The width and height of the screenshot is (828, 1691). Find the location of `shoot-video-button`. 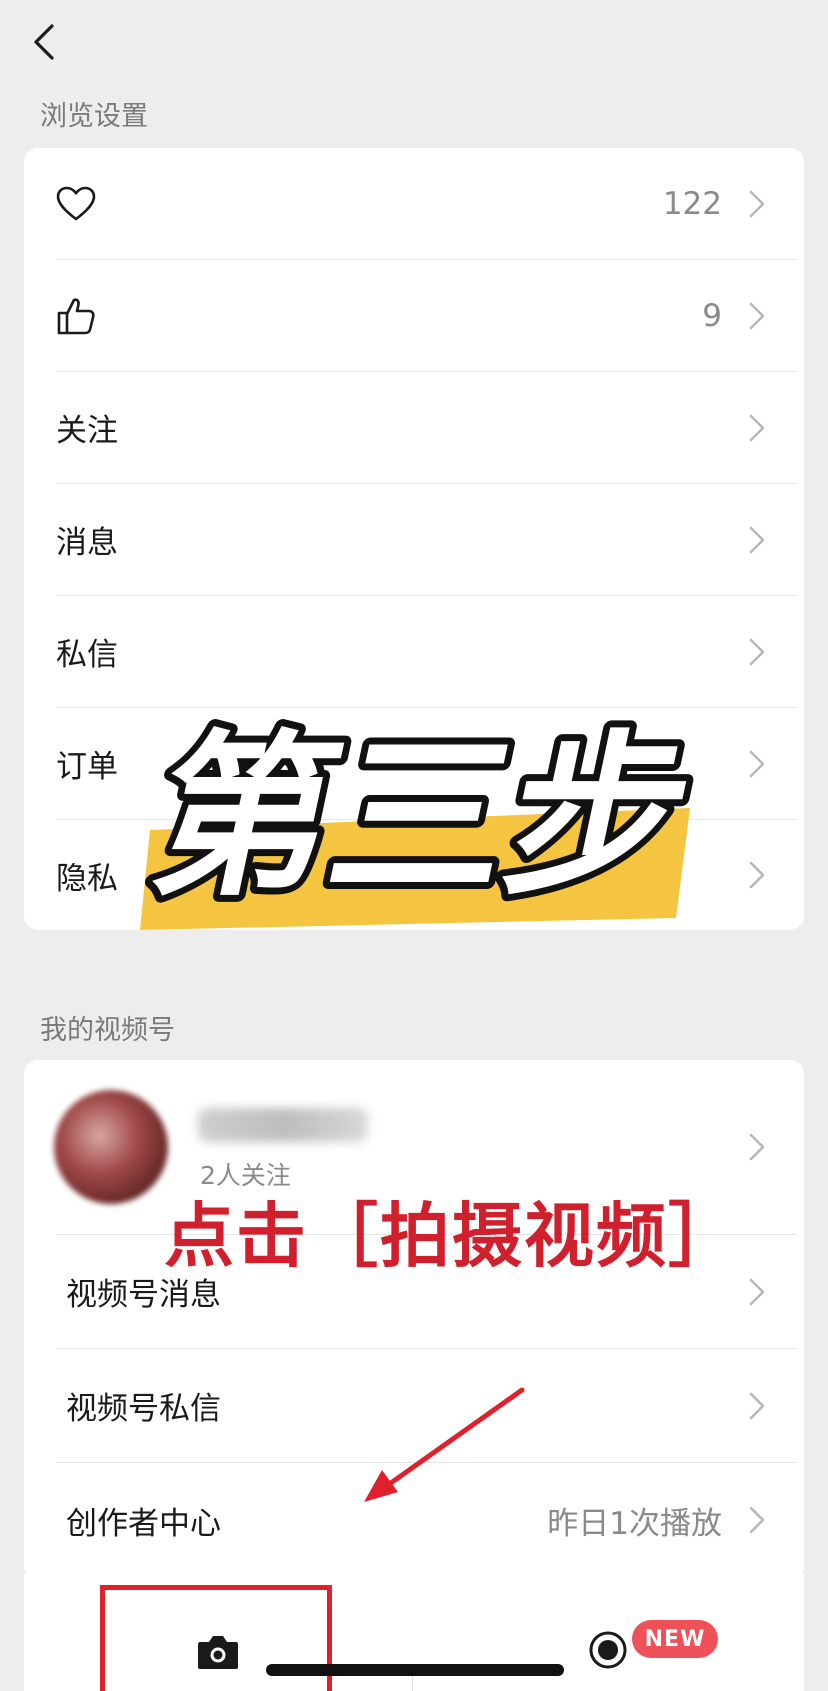

shoot-video-button is located at coordinates (218, 1652).